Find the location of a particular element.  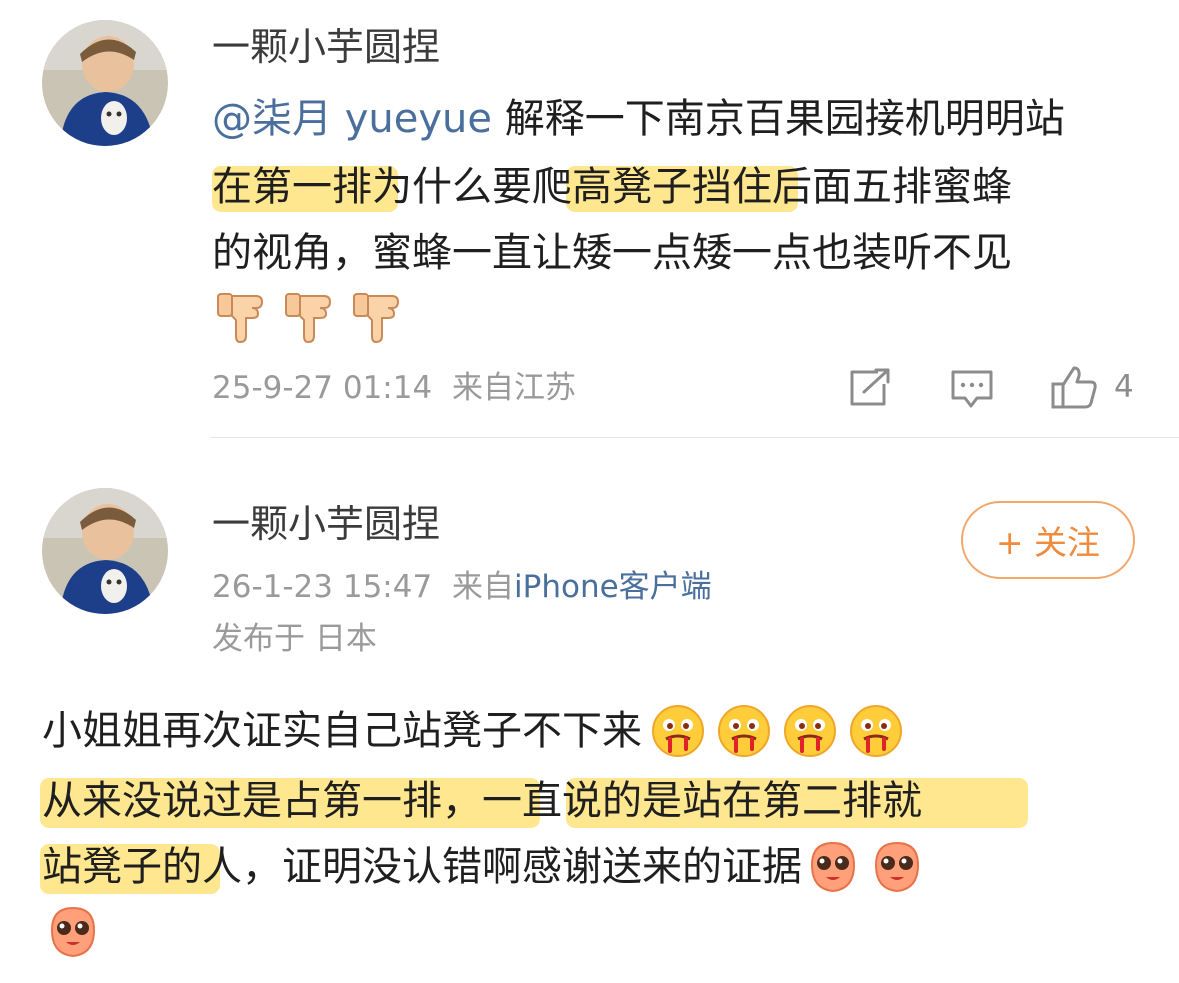

comment-line: 在第一排为什么要爬高凳子挡住后面五排蜜蜂 is located at coordinates (612, 187).